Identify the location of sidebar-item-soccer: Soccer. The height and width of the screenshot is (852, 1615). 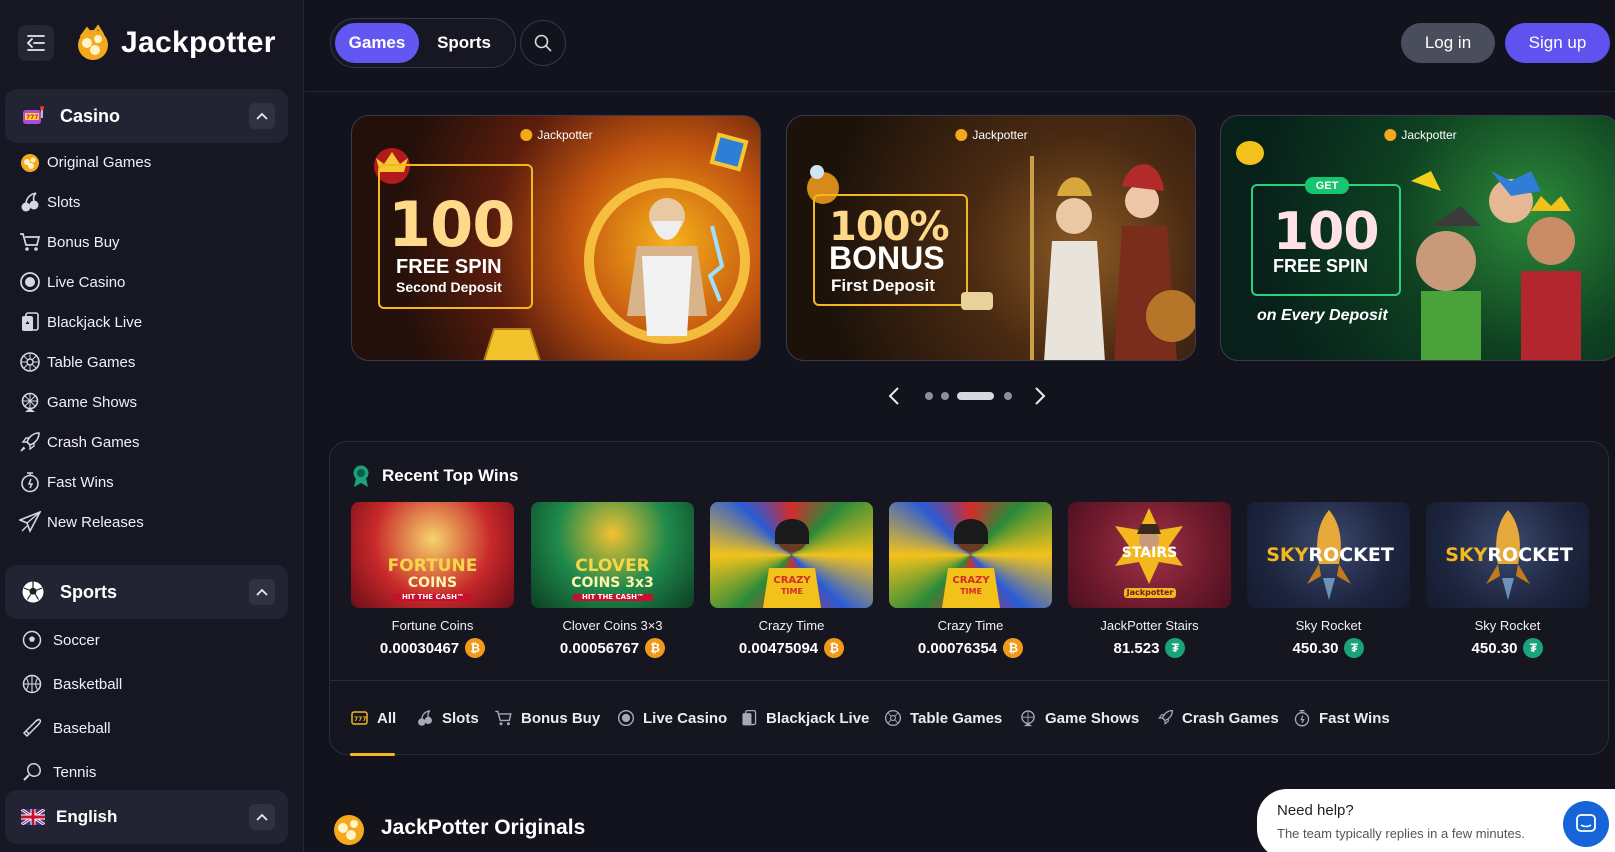
(70, 640).